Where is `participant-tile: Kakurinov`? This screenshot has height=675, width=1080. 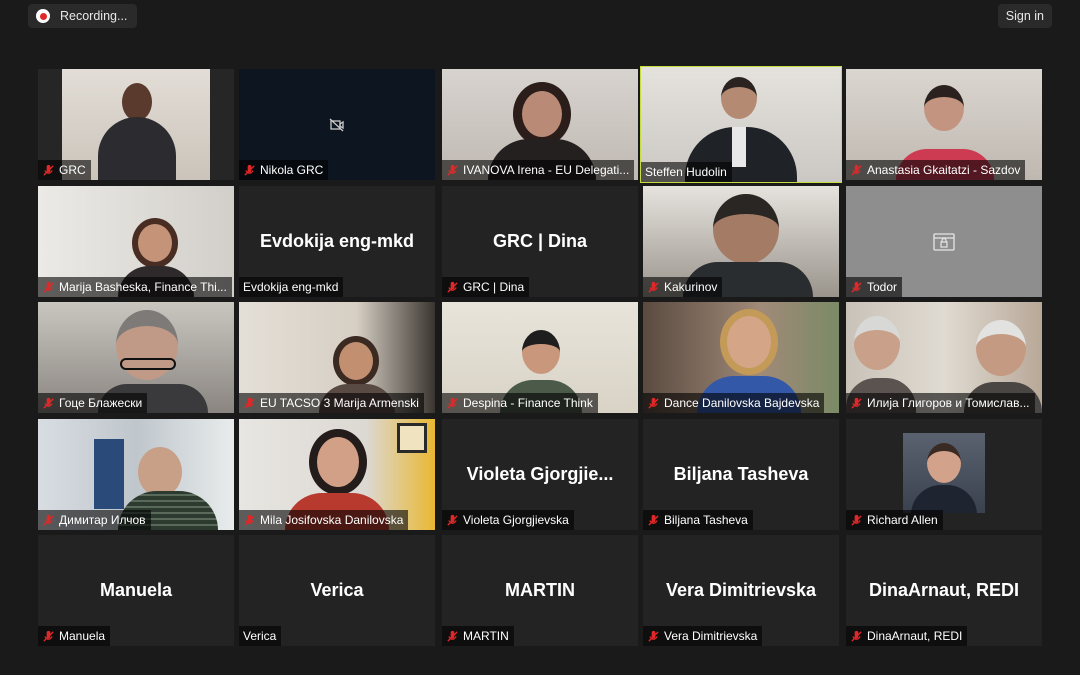 participant-tile: Kakurinov is located at coordinates (741, 241).